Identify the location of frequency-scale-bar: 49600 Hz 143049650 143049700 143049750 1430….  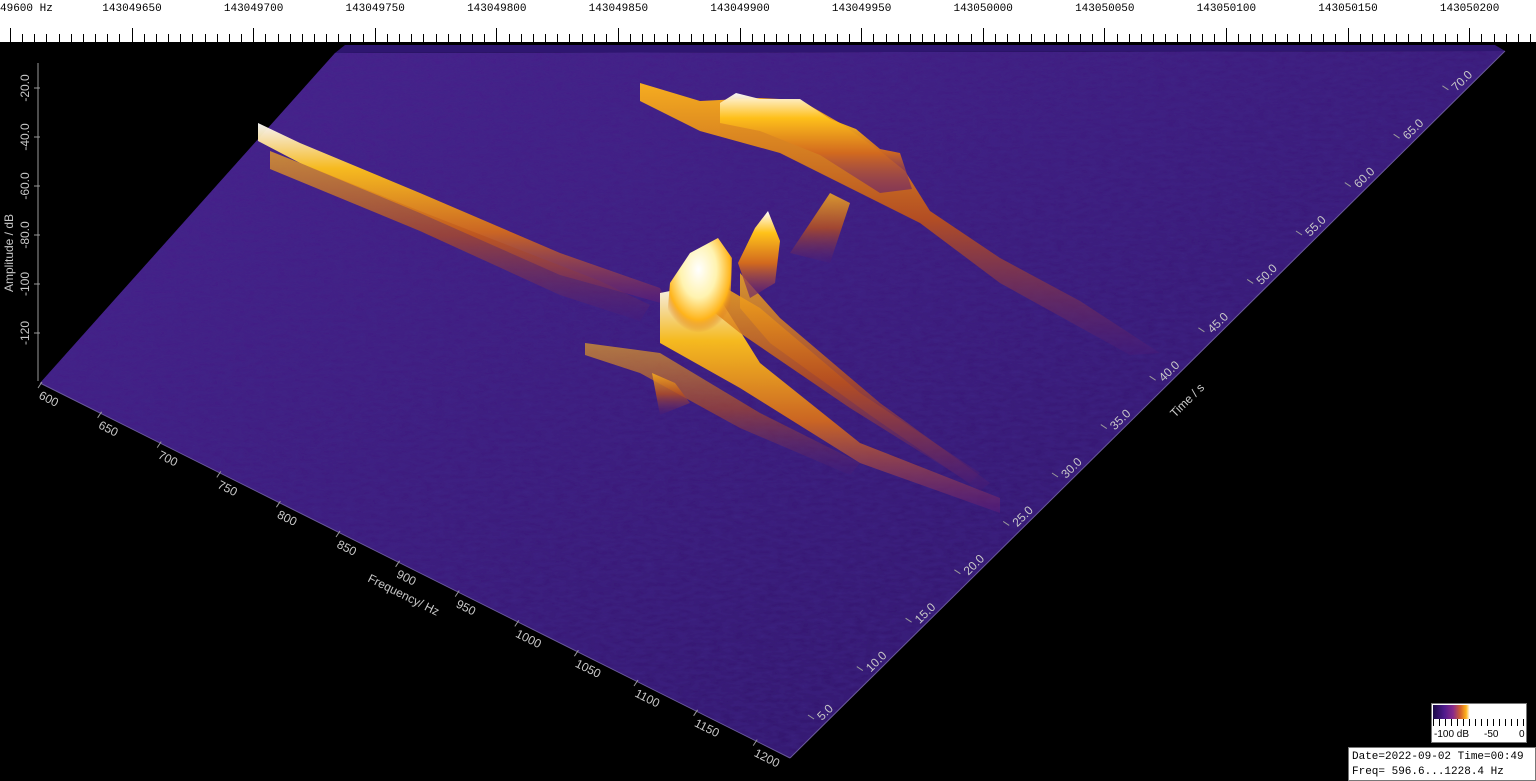
(768, 21).